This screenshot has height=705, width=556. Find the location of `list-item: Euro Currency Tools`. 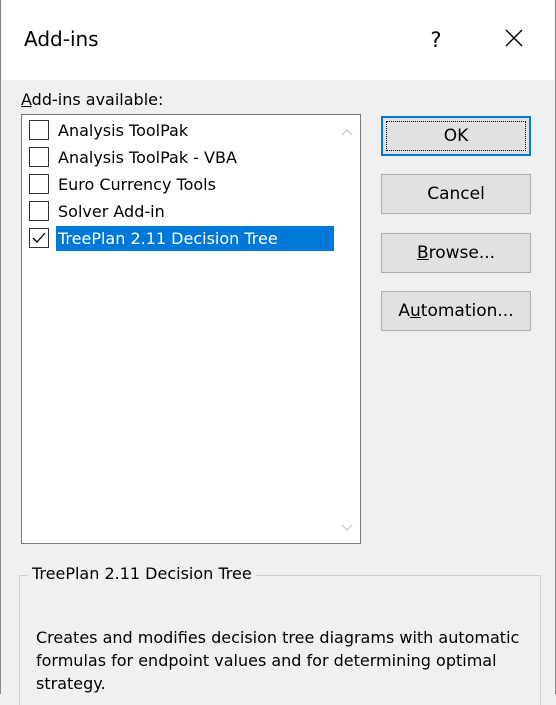

list-item: Euro Currency Tools is located at coordinates (178, 184).